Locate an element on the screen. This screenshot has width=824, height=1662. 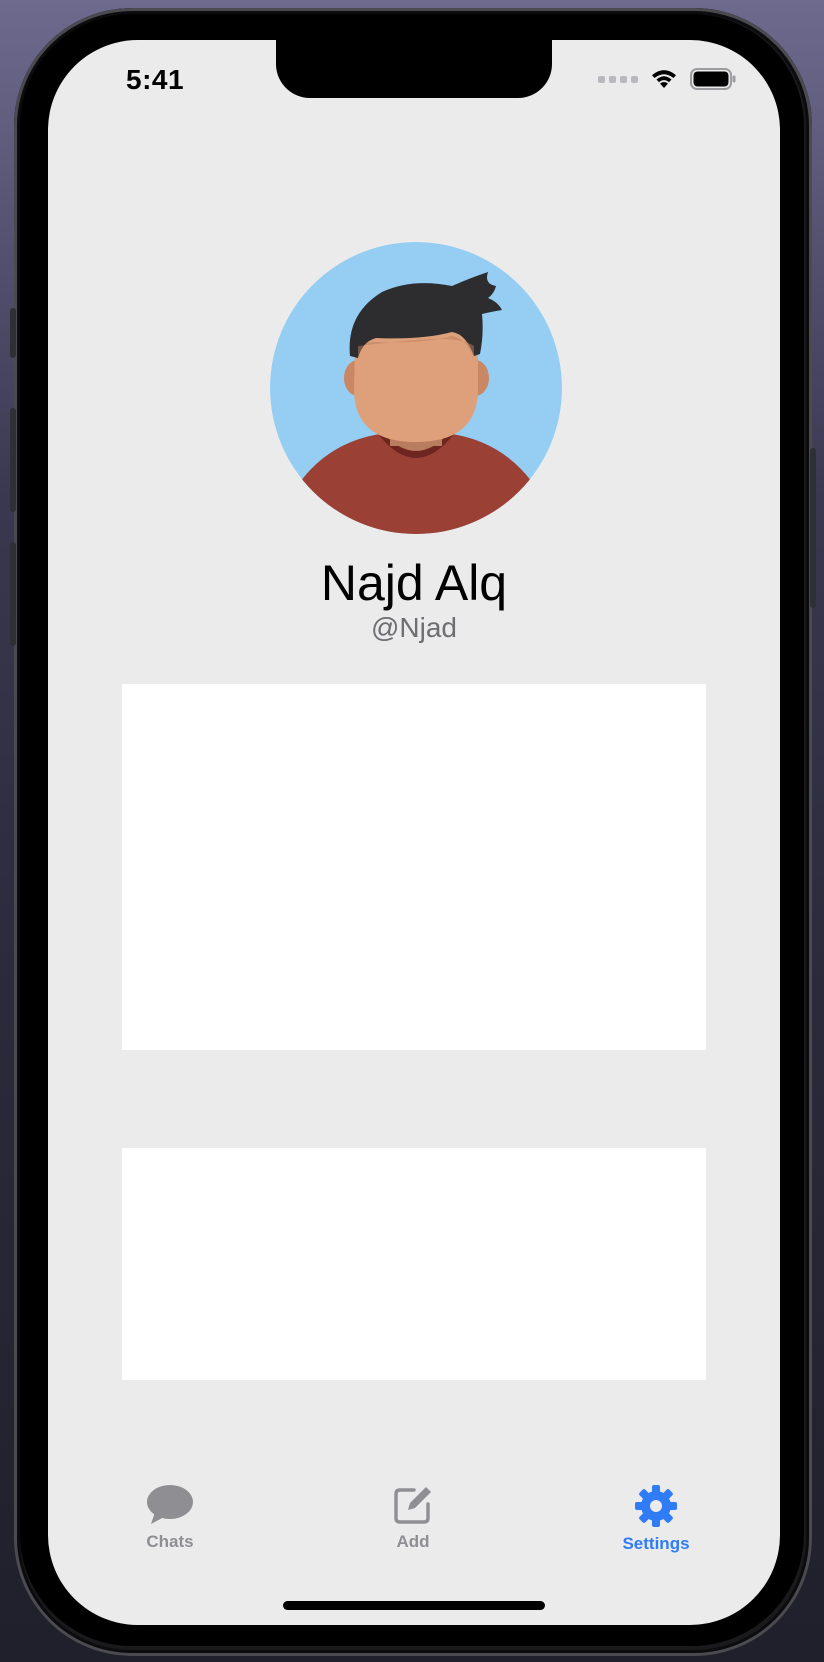
profile-name: Najd Alq is located at coordinates (414, 583).